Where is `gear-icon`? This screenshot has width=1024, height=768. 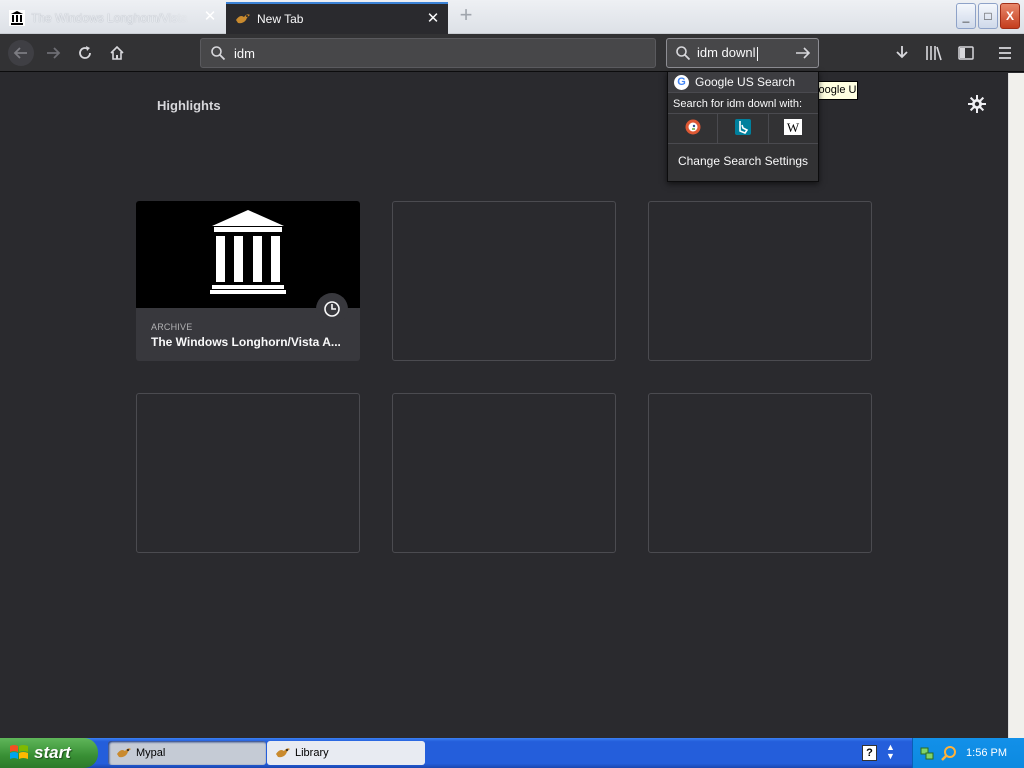 gear-icon is located at coordinates (977, 104).